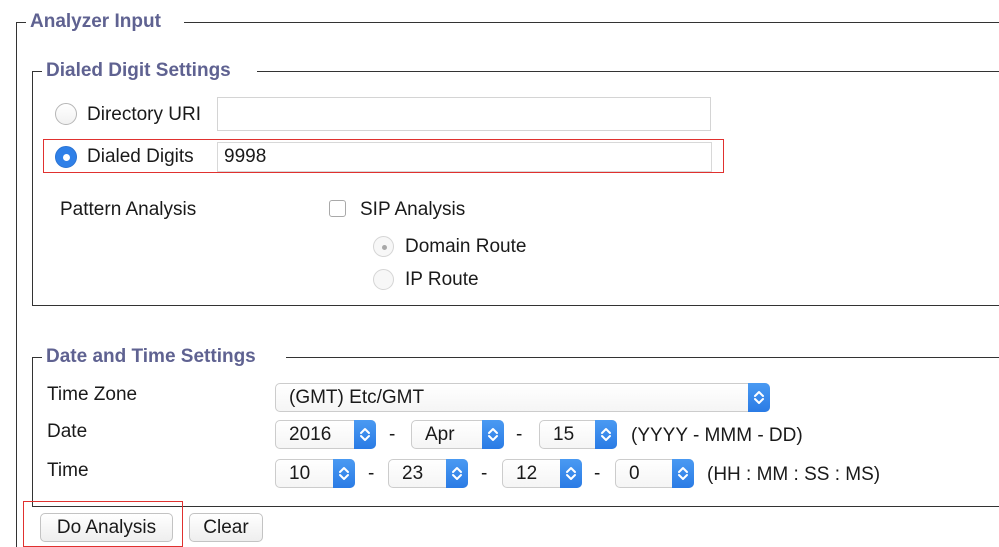 The height and width of the screenshot is (547, 999). I want to click on date-day-value: 15, so click(564, 434).